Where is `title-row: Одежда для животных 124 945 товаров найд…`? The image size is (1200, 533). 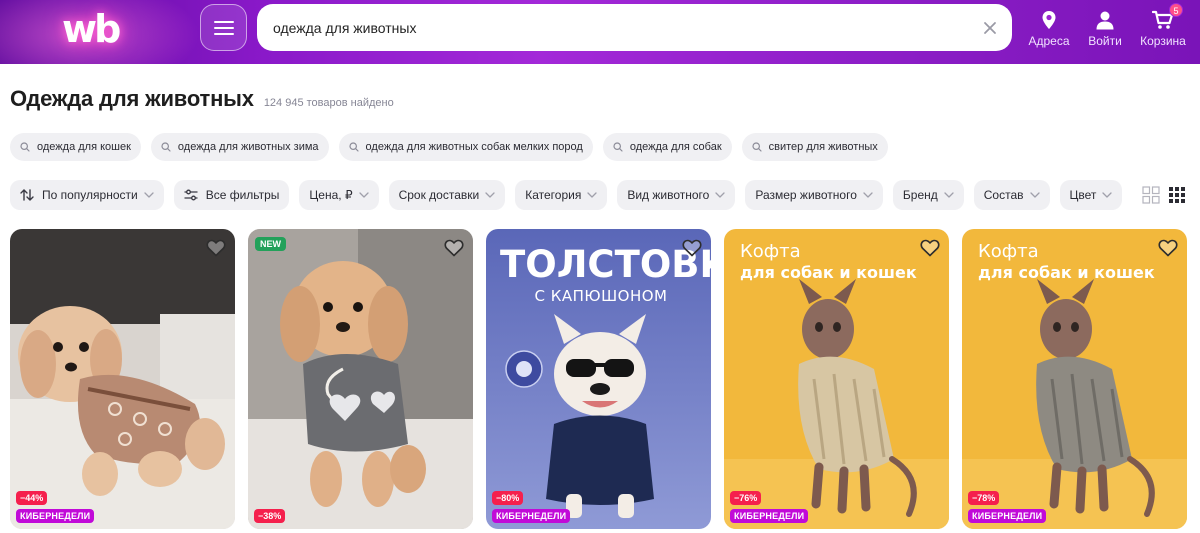
title-row: Одежда для животных 124 945 товаров найд… is located at coordinates (202, 99).